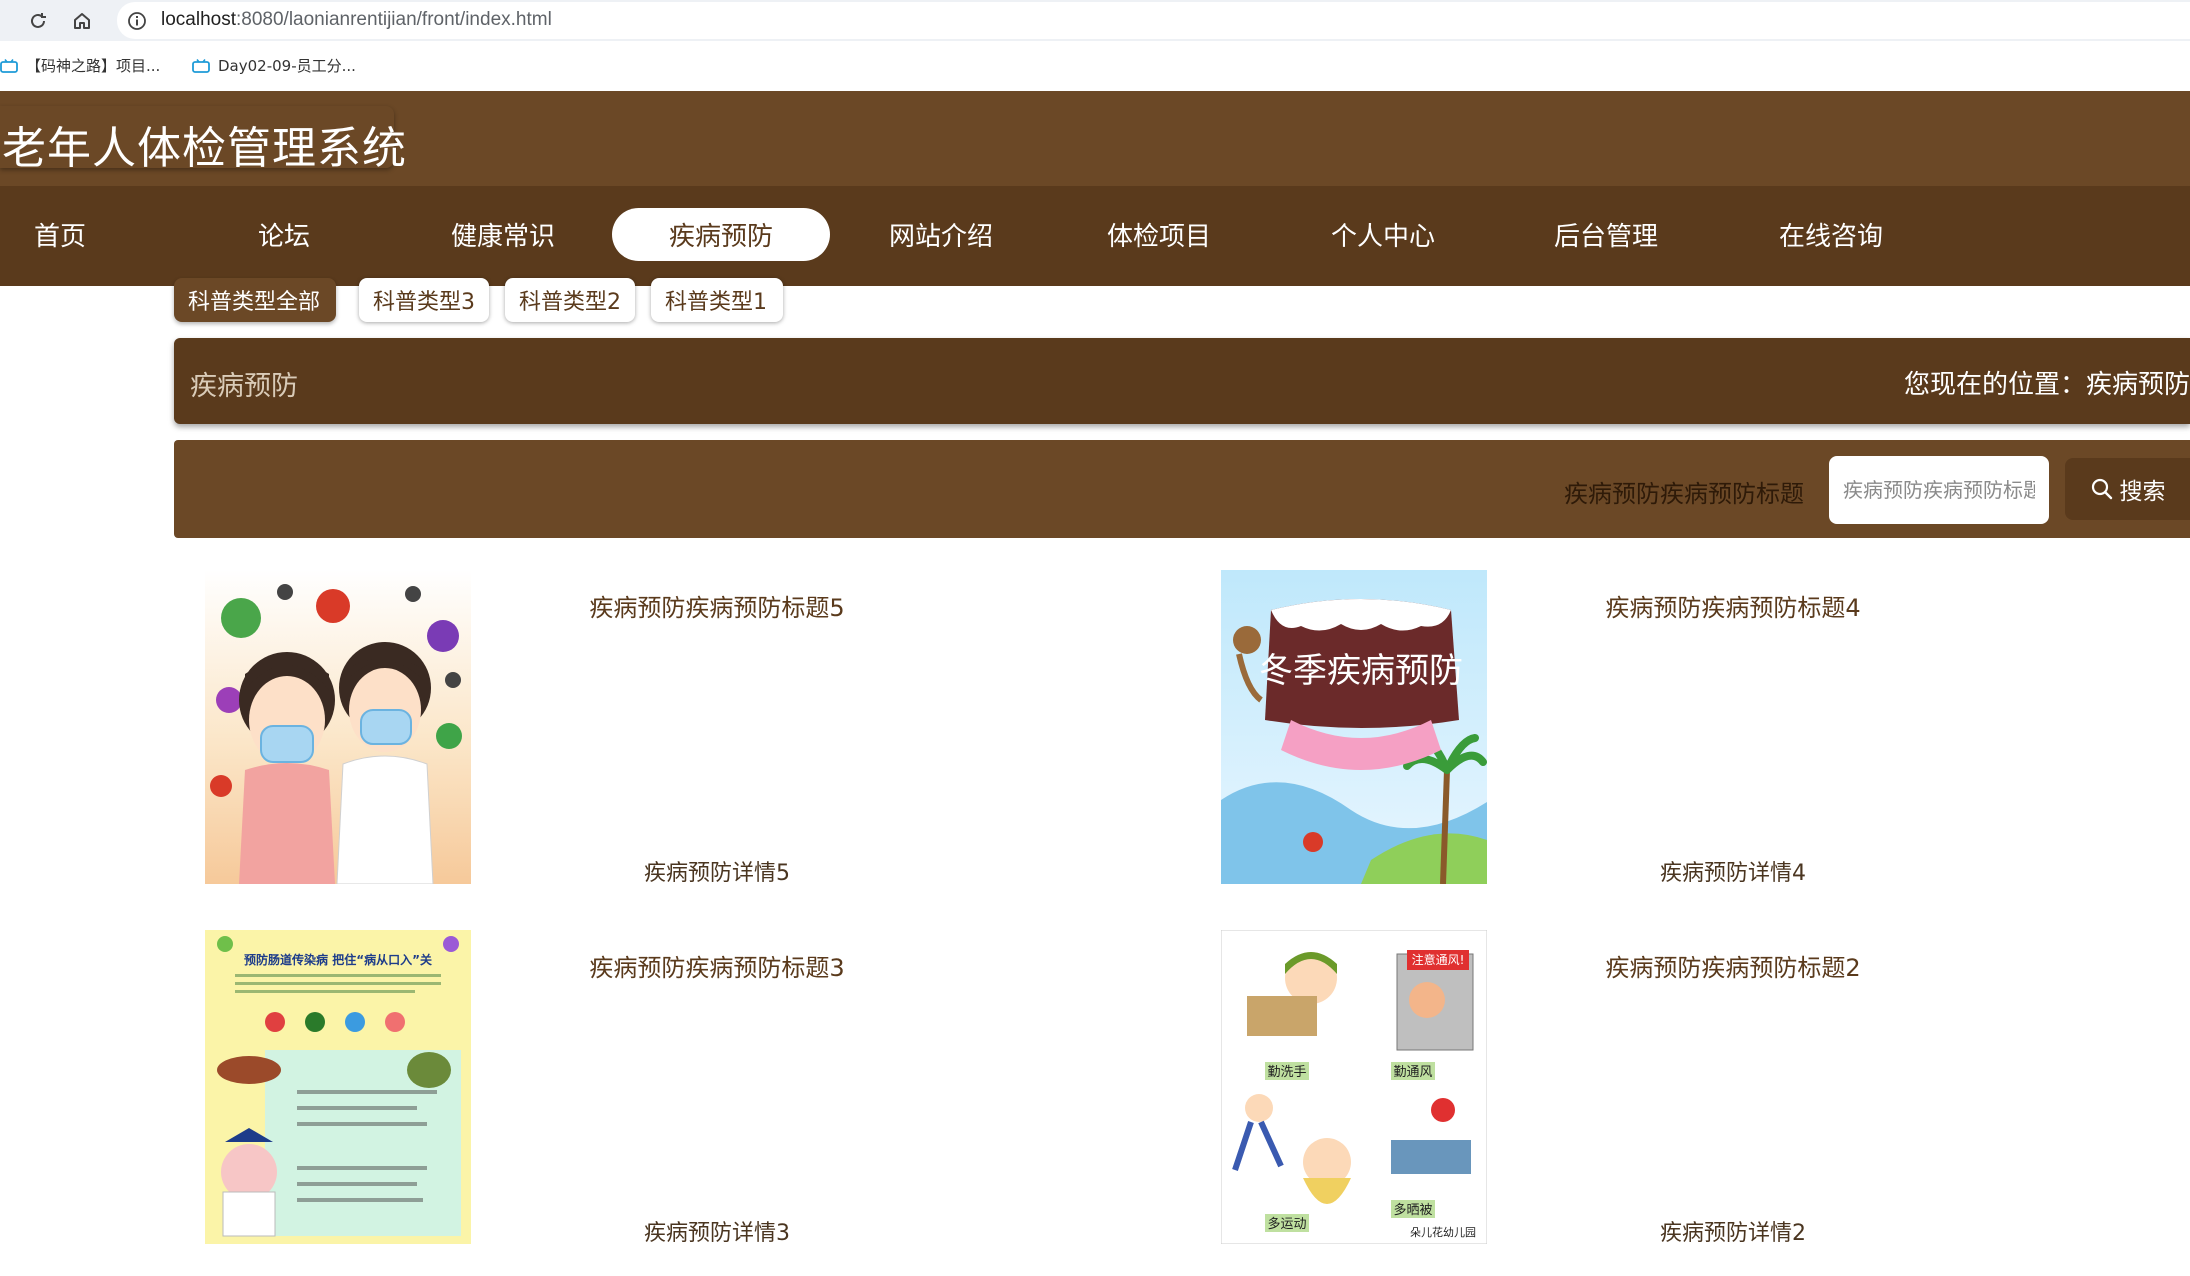 The height and width of the screenshot is (1276, 2190). Describe the element at coordinates (424, 300) in the screenshot. I see `category-chip-3: 科普类型3` at that location.